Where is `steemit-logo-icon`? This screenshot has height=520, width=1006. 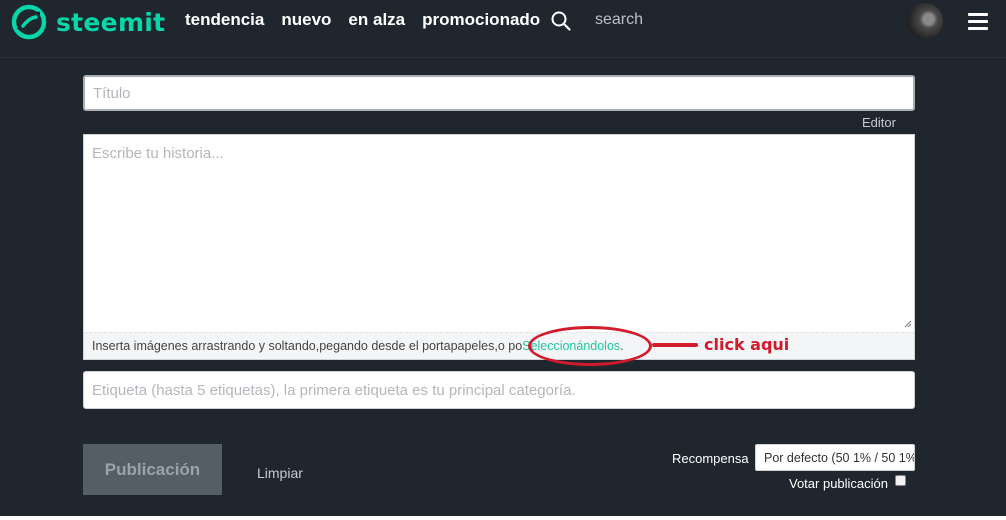 steemit-logo-icon is located at coordinates (29, 22).